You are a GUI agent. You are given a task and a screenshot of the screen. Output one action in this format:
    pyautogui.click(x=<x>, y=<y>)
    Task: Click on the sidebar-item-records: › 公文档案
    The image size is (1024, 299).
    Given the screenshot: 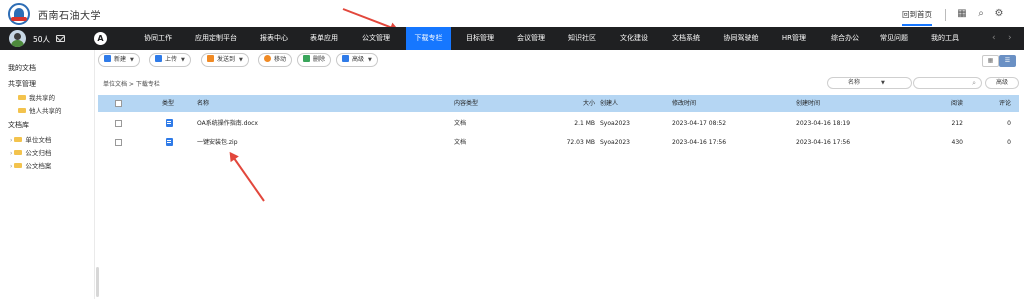 What is the action you would take?
    pyautogui.click(x=30, y=165)
    